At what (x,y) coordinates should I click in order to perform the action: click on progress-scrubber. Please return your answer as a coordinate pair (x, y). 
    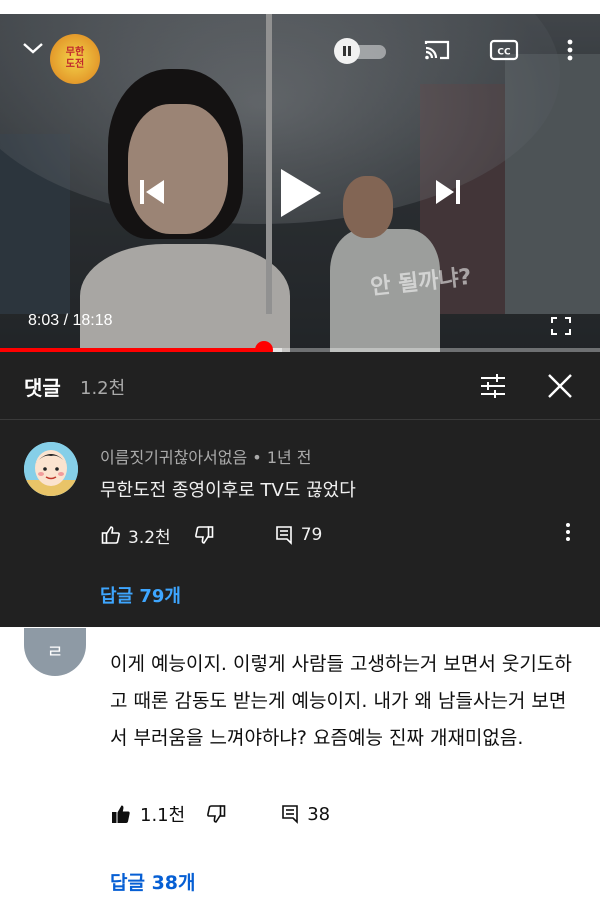
    Looking at the image, I should click on (264, 346).